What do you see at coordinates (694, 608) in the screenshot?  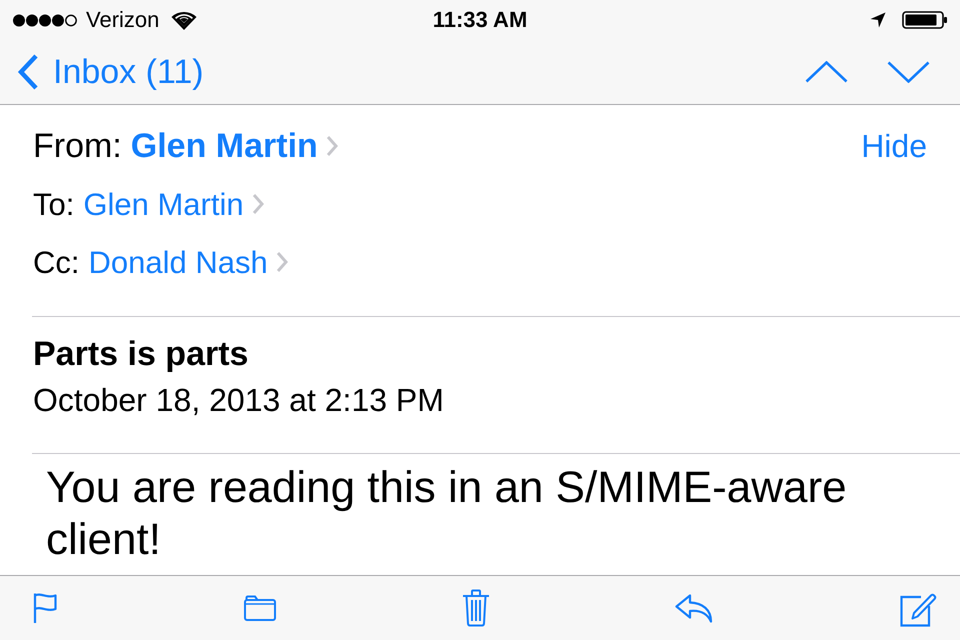 I see `reply-arrow-icon` at bounding box center [694, 608].